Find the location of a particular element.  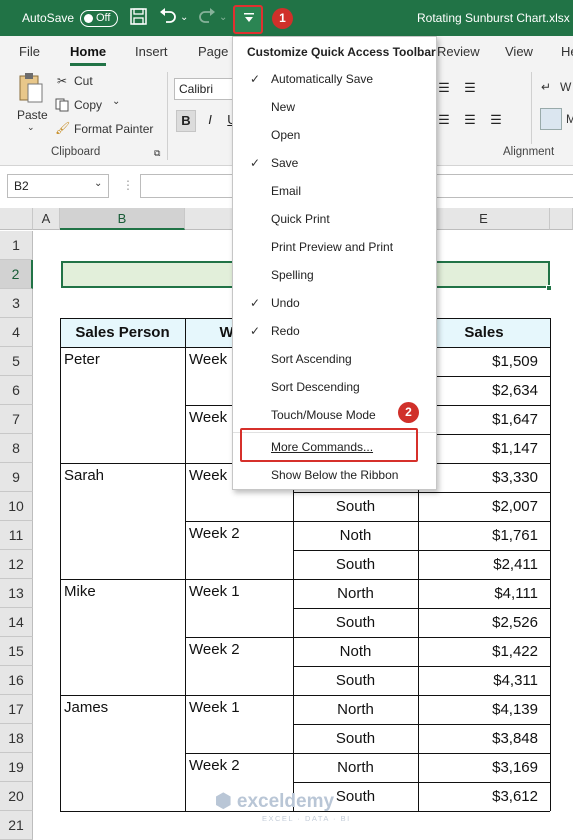

row-header: 7 is located at coordinates (16, 419).